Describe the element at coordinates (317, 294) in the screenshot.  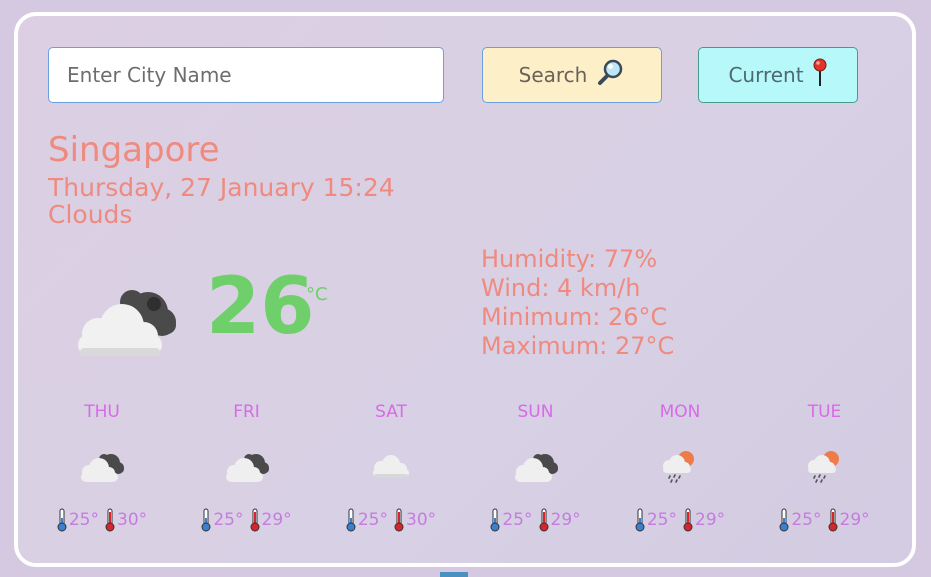
I see `temperature-unit: °C` at that location.